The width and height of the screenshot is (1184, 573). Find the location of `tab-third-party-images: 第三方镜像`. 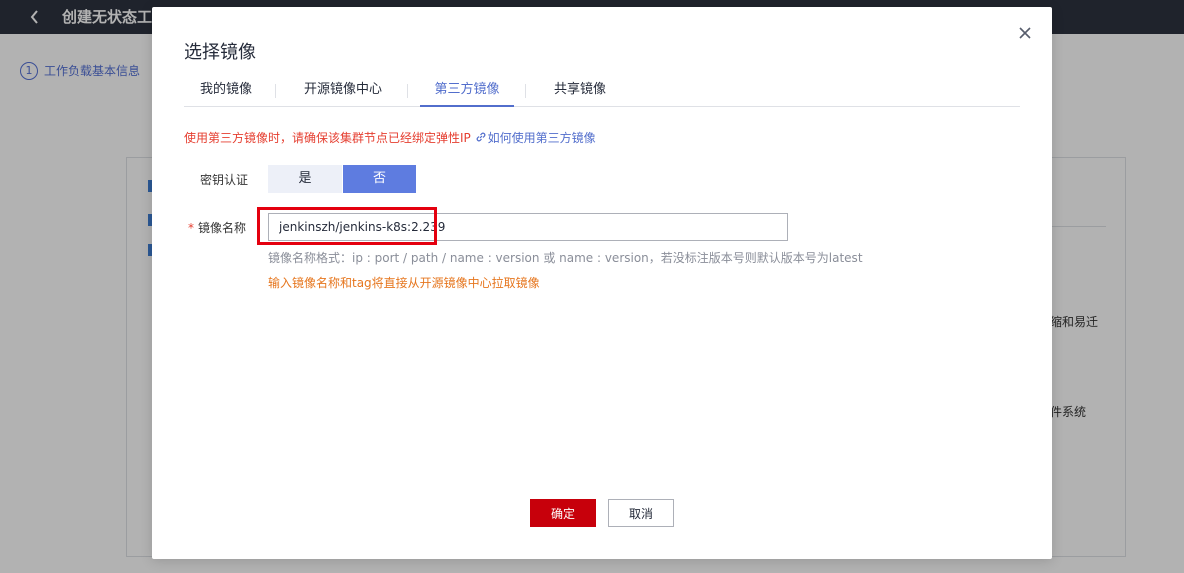

tab-third-party-images: 第三方镜像 is located at coordinates (467, 93).